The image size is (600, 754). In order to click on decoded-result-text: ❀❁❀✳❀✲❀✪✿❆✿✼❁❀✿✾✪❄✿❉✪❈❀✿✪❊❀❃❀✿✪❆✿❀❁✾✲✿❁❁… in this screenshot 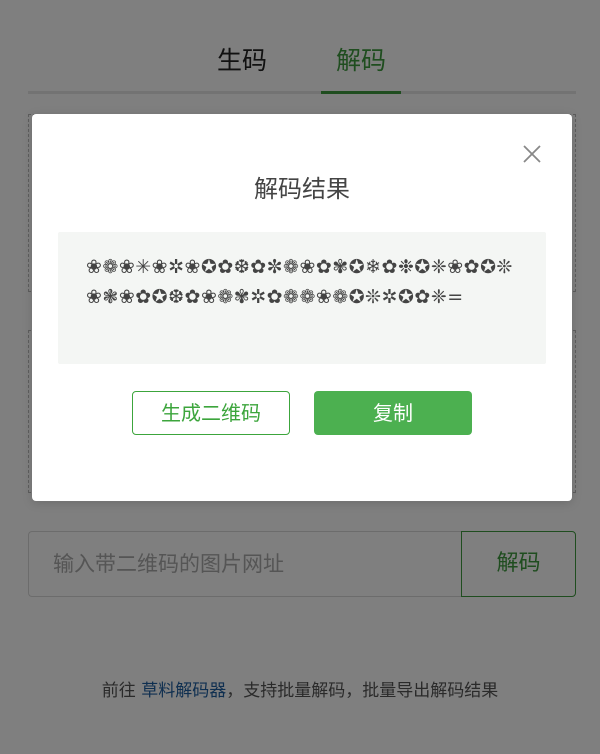, I will do `click(302, 298)`.